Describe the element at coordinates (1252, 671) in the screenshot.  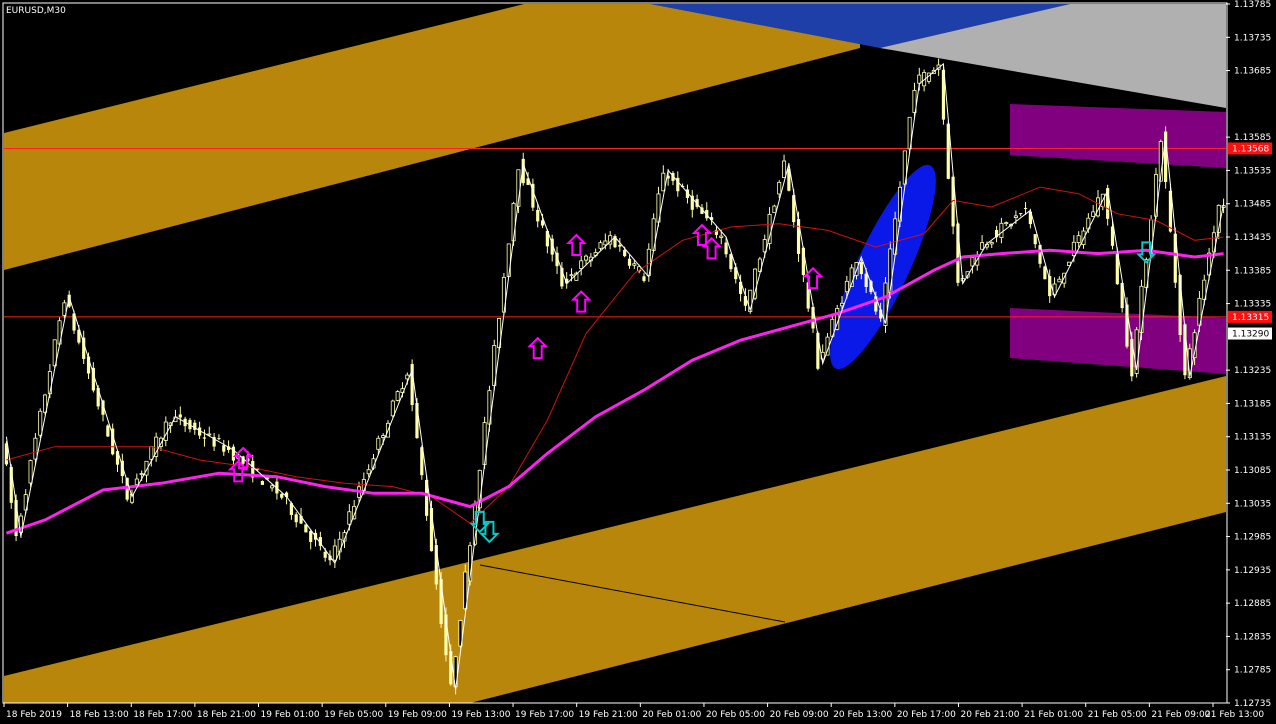
I see `price-tick-label: 1.12785` at that location.